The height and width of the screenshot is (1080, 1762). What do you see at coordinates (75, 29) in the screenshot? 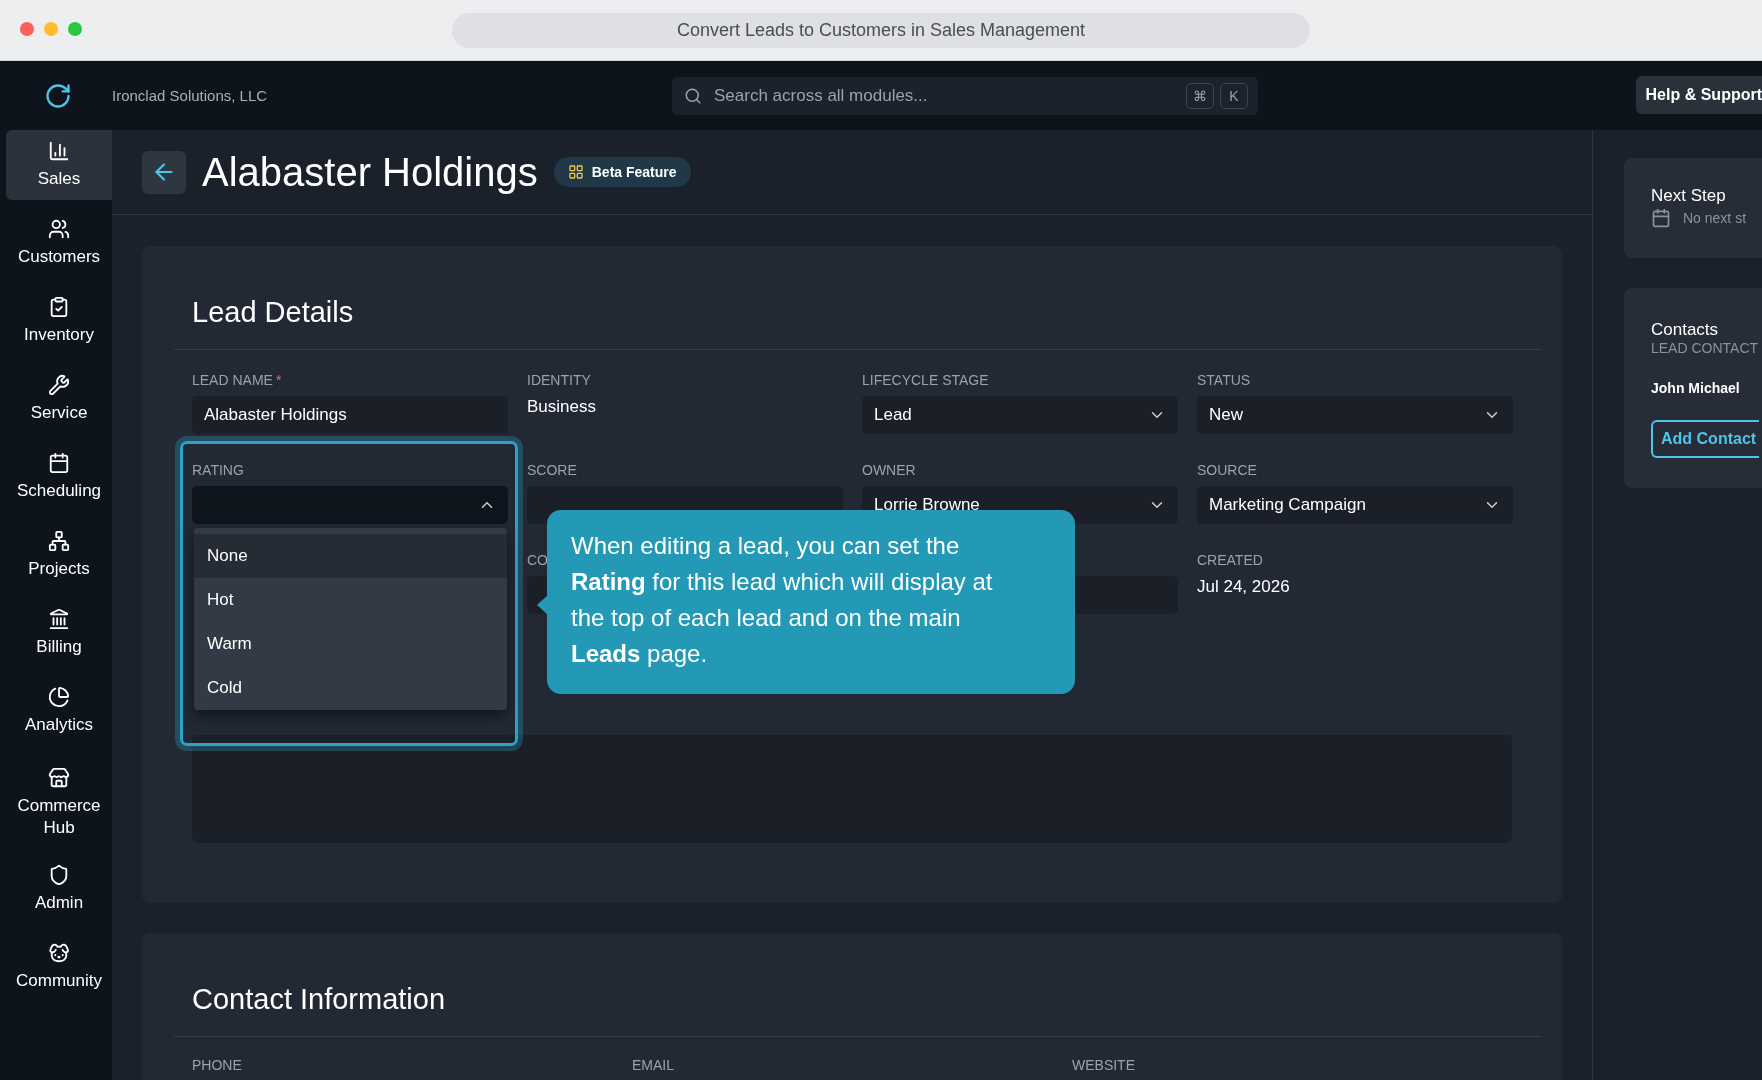
I see `maximize-icon` at bounding box center [75, 29].